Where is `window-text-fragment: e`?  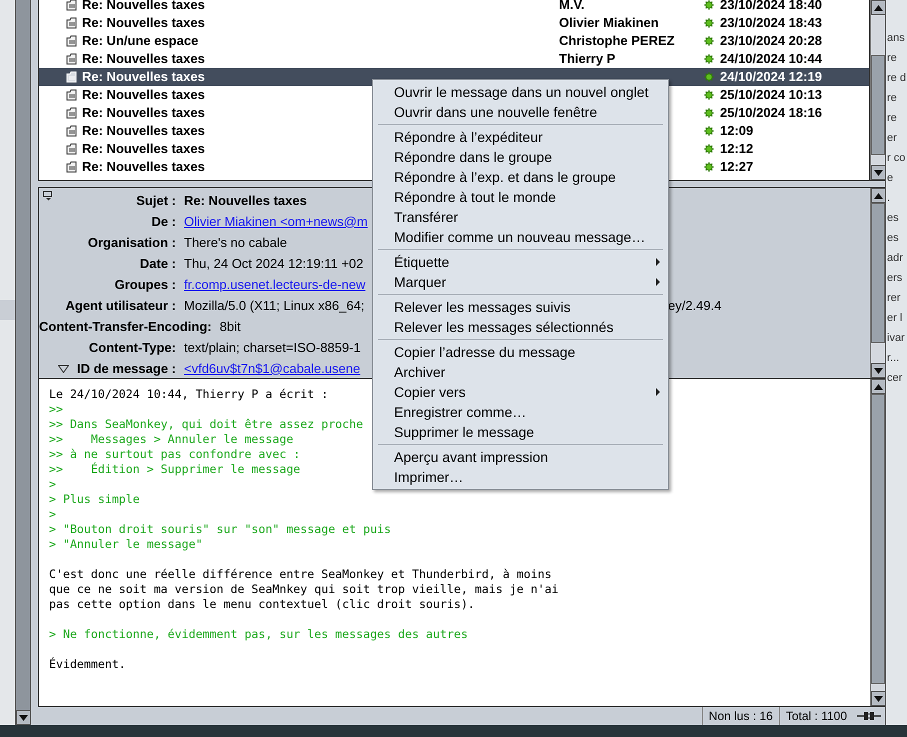 window-text-fragment: e is located at coordinates (890, 178).